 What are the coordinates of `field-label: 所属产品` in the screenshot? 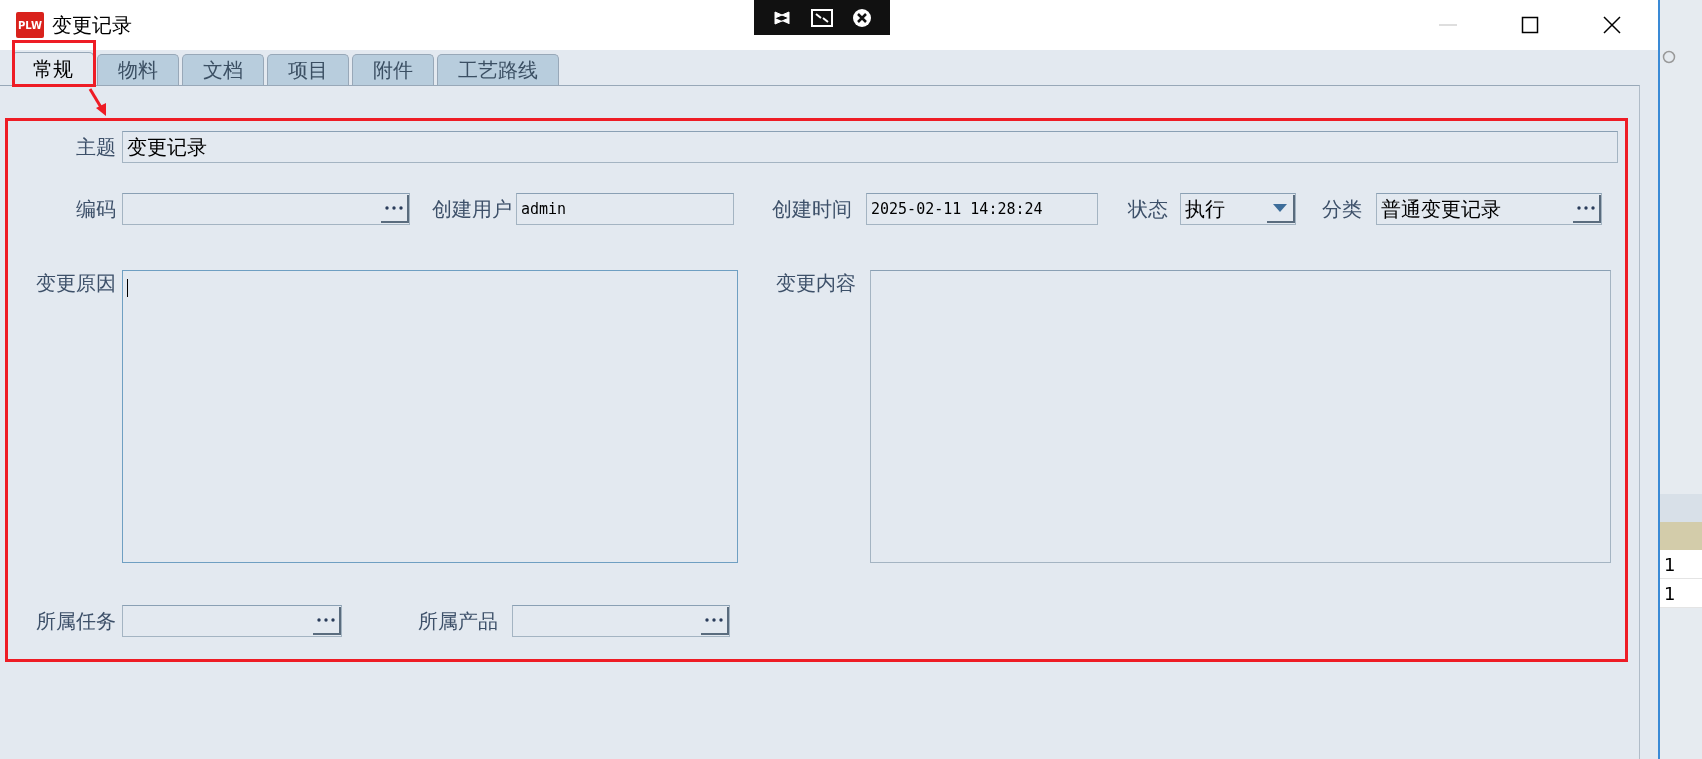 It's located at (458, 621).